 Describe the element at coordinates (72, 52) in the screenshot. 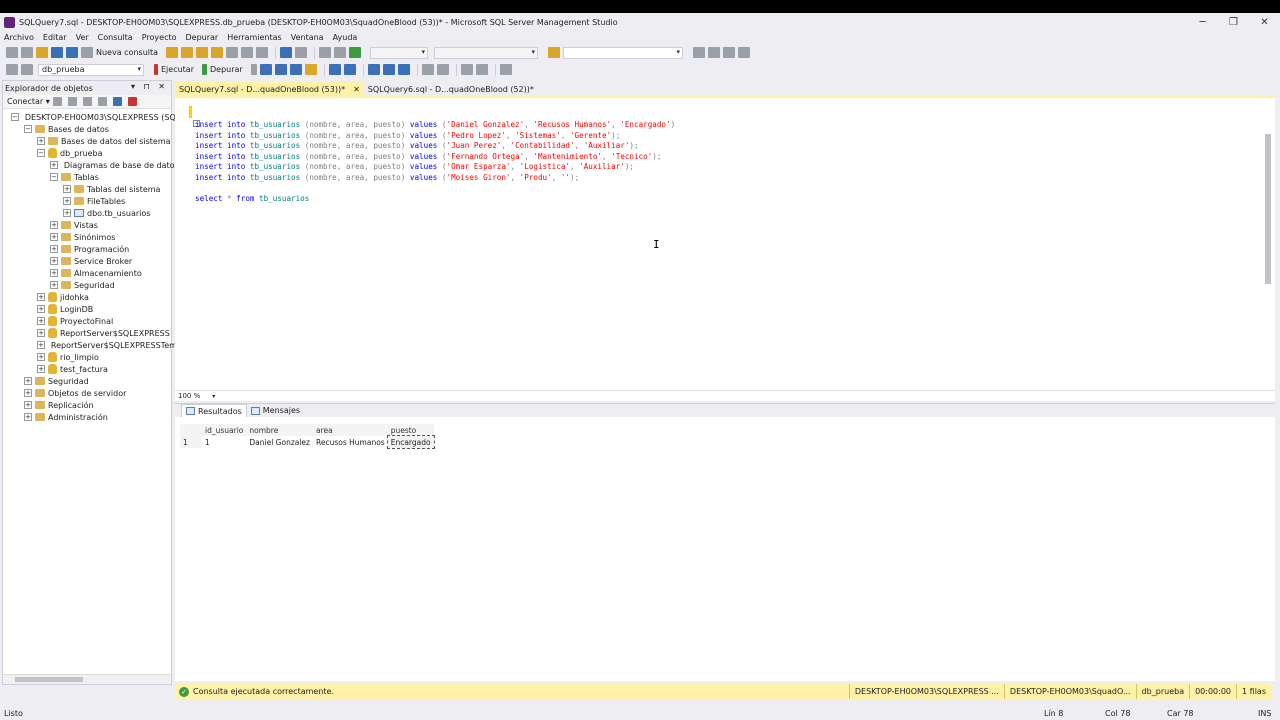

I see `save-all-icon` at that location.